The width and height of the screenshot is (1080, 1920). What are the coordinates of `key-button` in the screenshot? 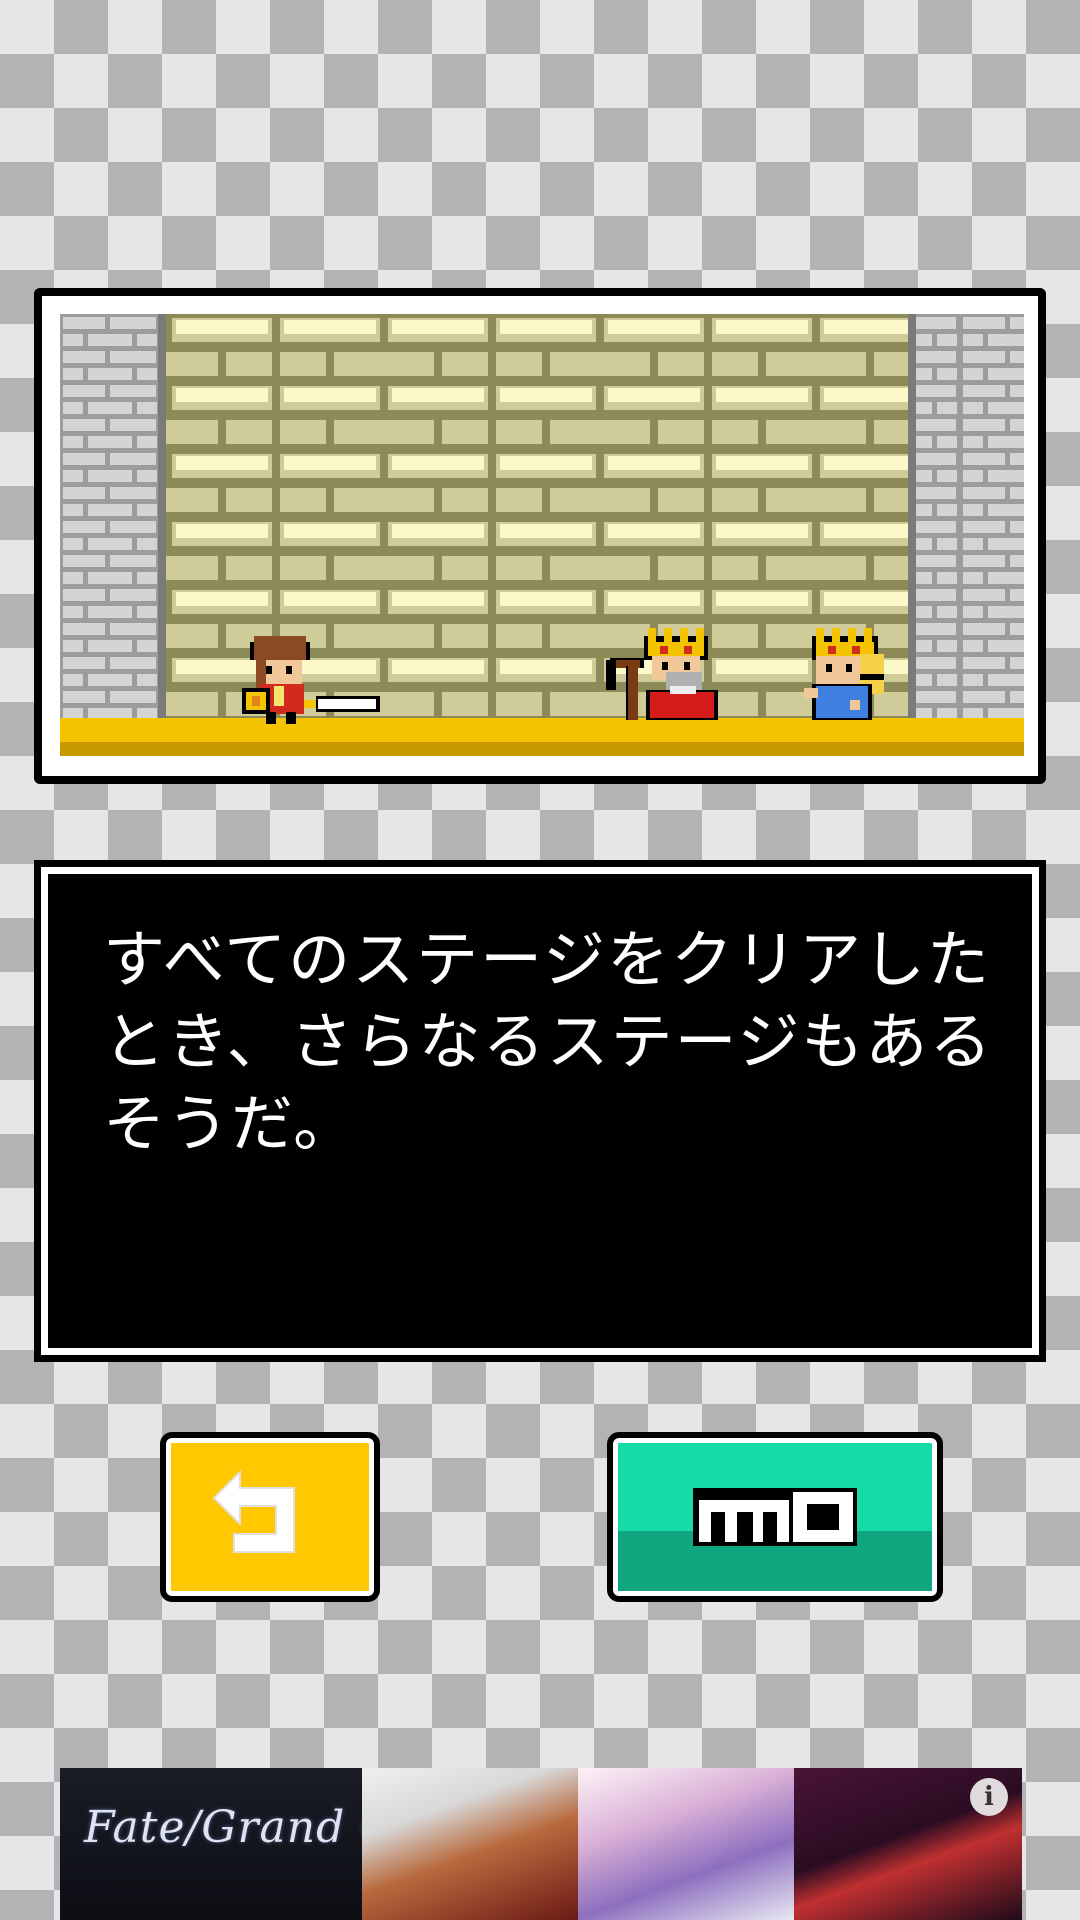 It's located at (775, 1517).